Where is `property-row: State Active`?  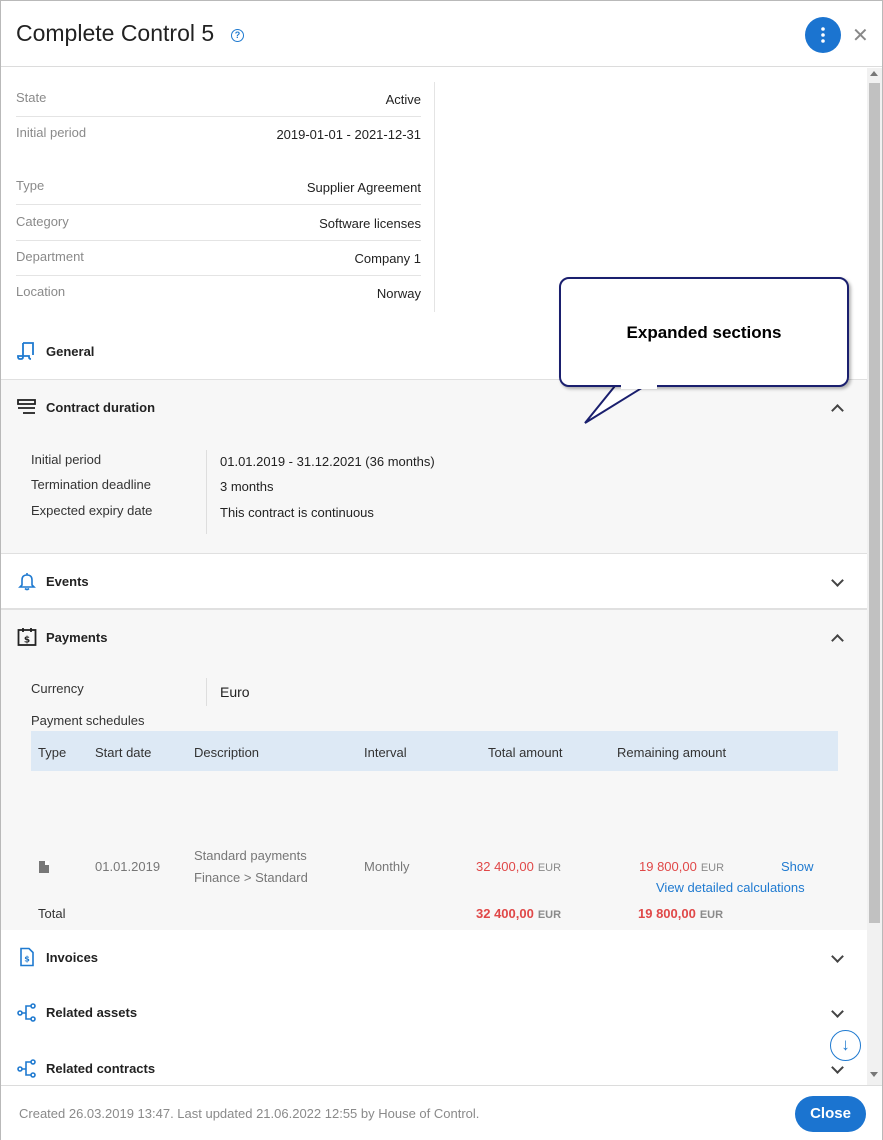
property-row: State Active is located at coordinates (218, 99).